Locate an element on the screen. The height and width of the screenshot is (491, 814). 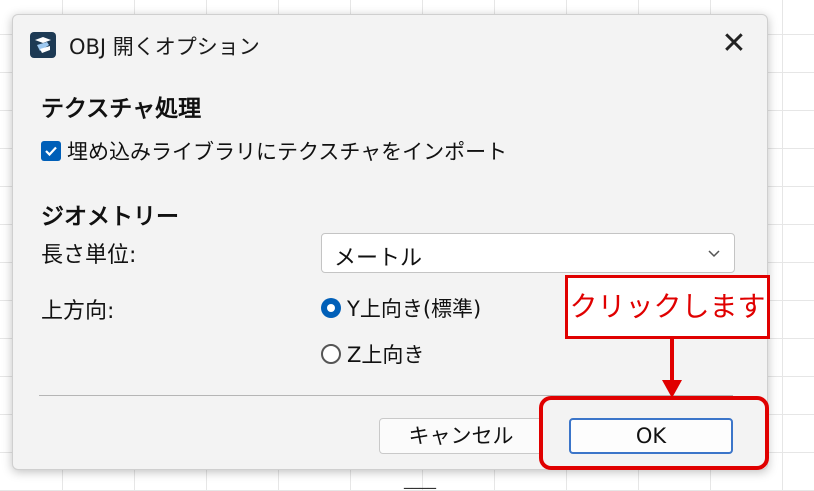
radio-y-up-label: Y上向き(標準) is located at coordinates (414, 309).